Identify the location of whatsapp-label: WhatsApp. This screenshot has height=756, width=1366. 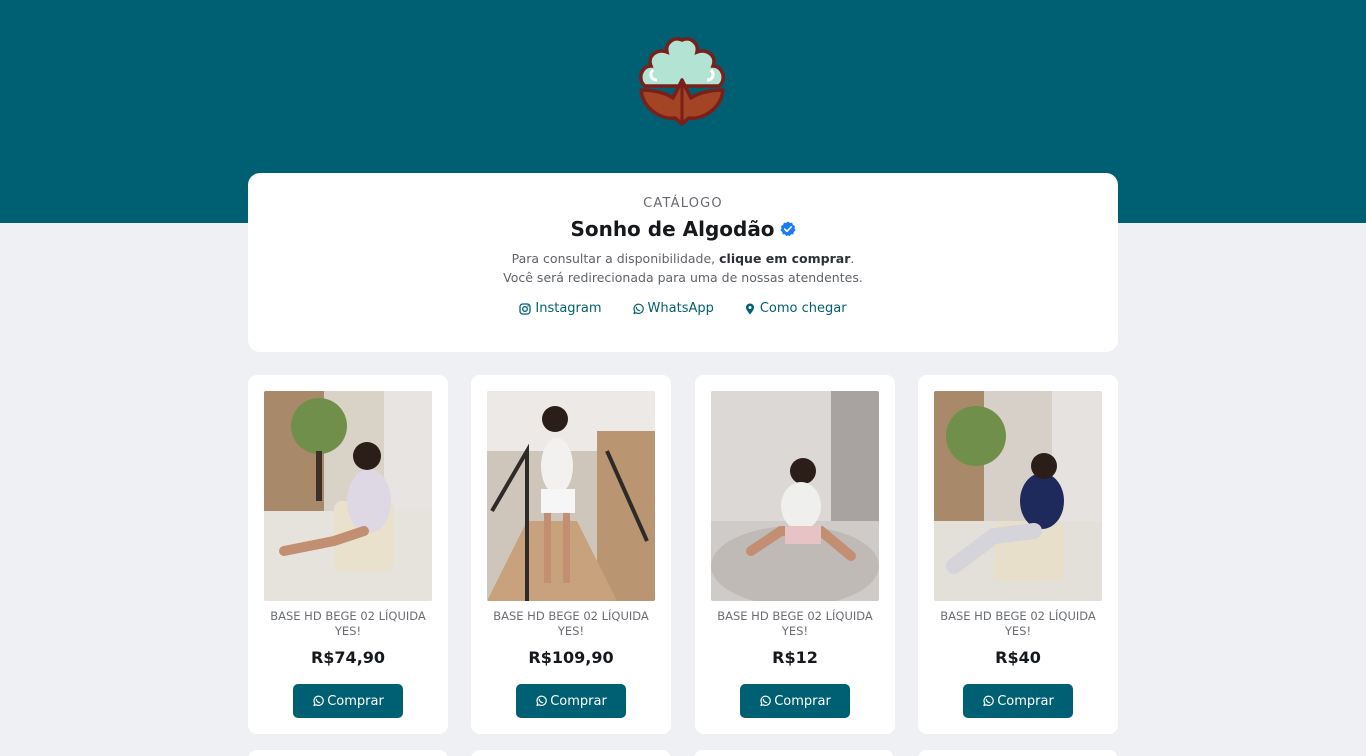
(680, 308).